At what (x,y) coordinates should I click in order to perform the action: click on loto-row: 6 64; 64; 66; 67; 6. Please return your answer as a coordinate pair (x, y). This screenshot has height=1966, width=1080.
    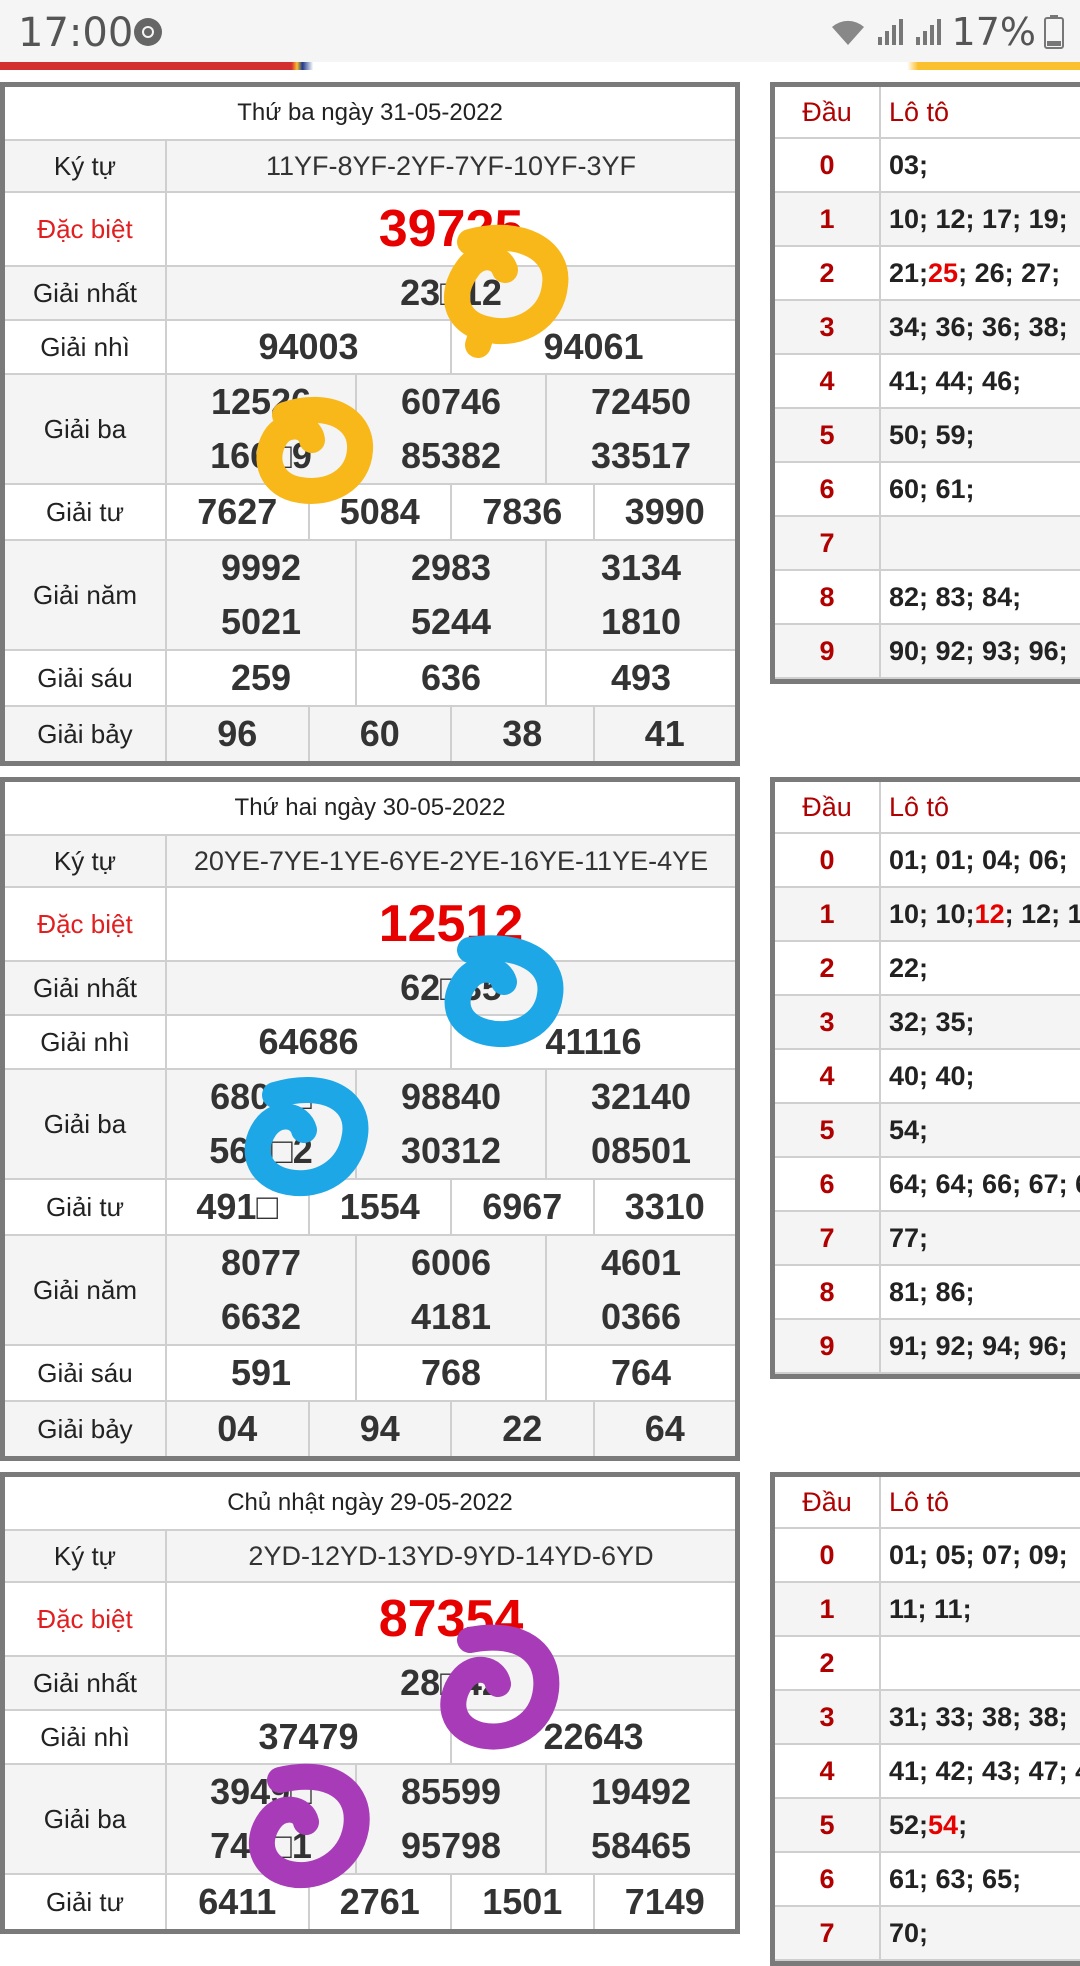
    Looking at the image, I should click on (927, 1185).